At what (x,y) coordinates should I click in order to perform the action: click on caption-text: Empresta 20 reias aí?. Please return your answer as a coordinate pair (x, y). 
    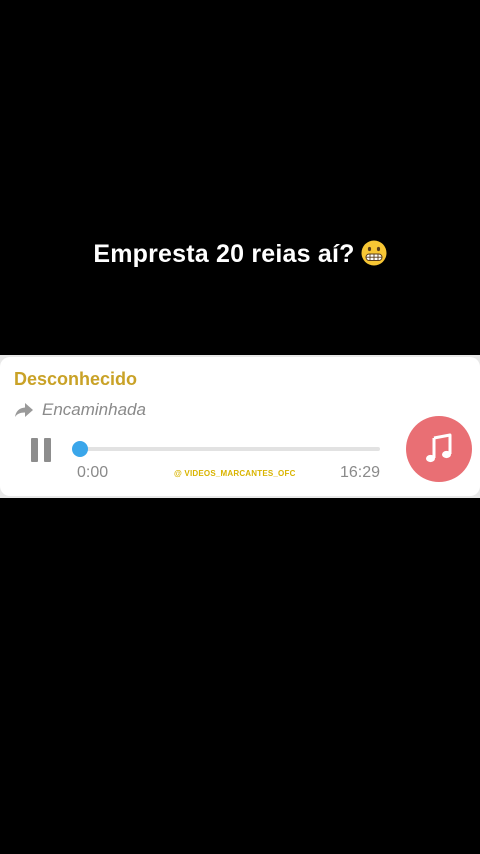
    Looking at the image, I should click on (224, 254).